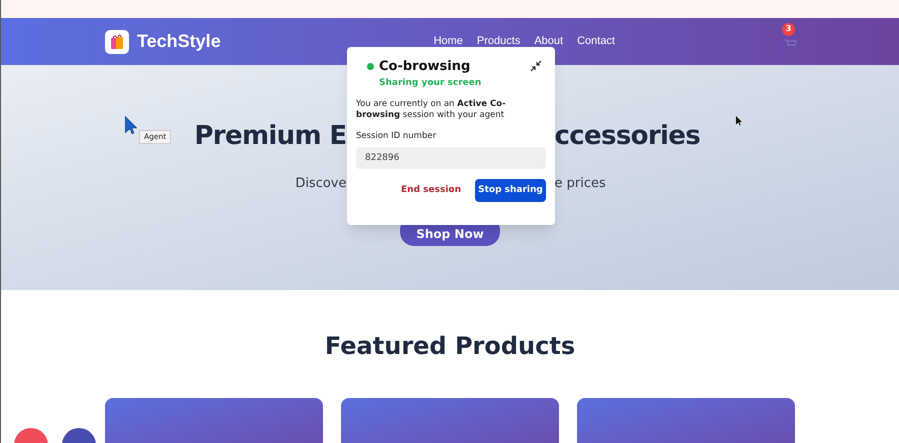 The image size is (899, 443). I want to click on nav-link: Contact, so click(596, 41).